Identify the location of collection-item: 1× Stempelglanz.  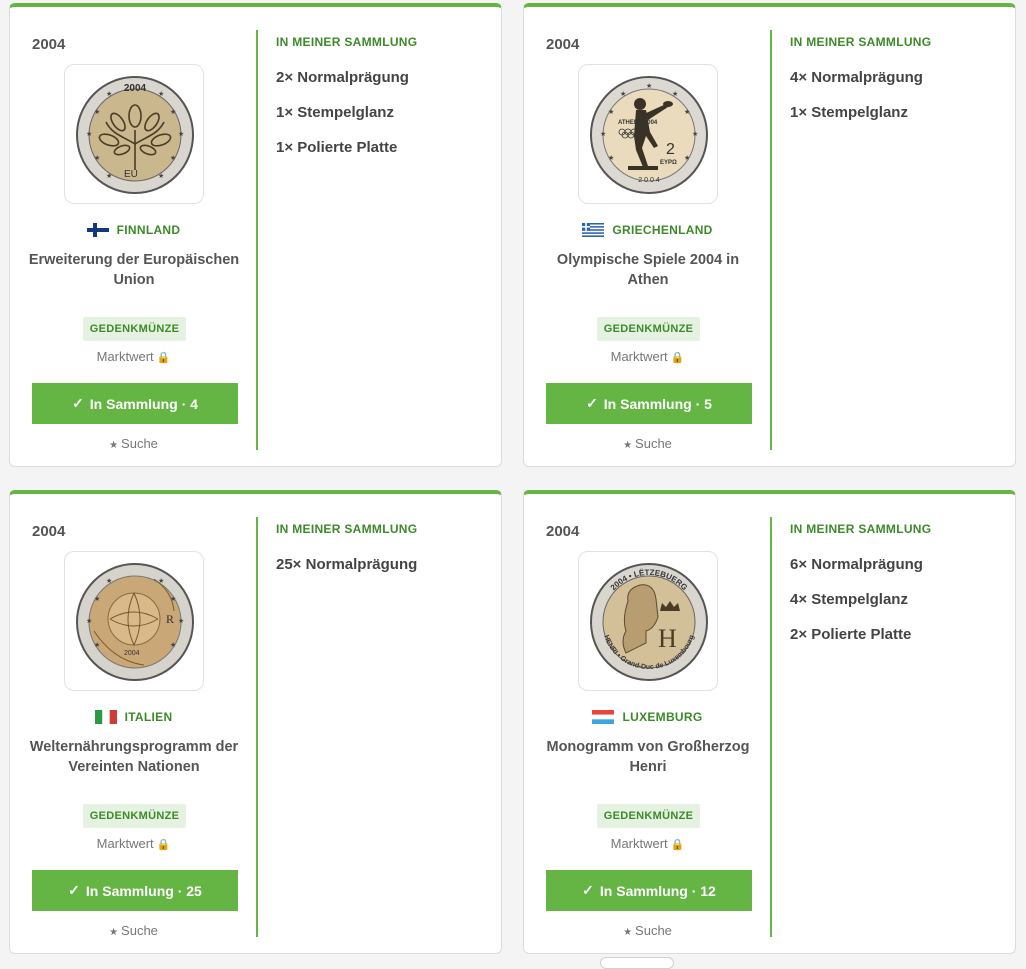
(849, 112).